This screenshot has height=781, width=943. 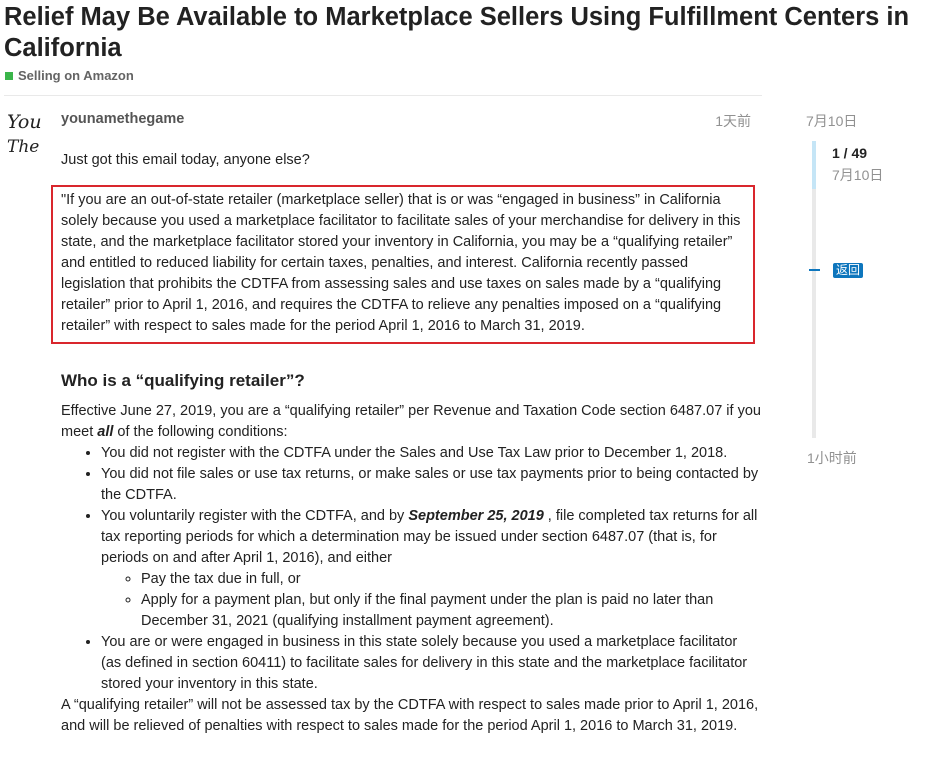 I want to click on category-badge: Selling on Amazon, so click(x=69, y=75).